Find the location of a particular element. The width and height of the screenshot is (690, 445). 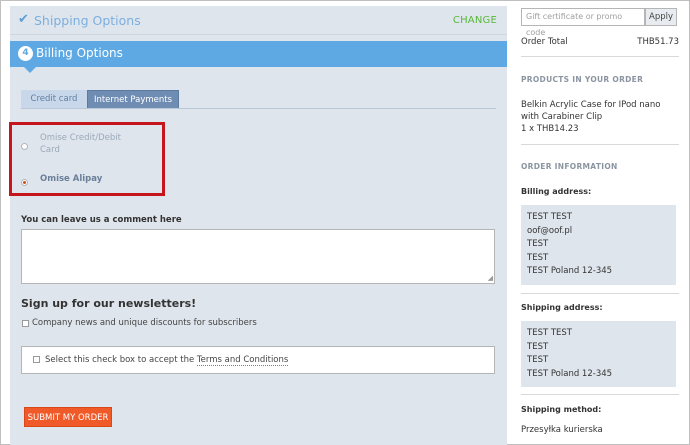

billing-address-label: Billing address: is located at coordinates (556, 191).